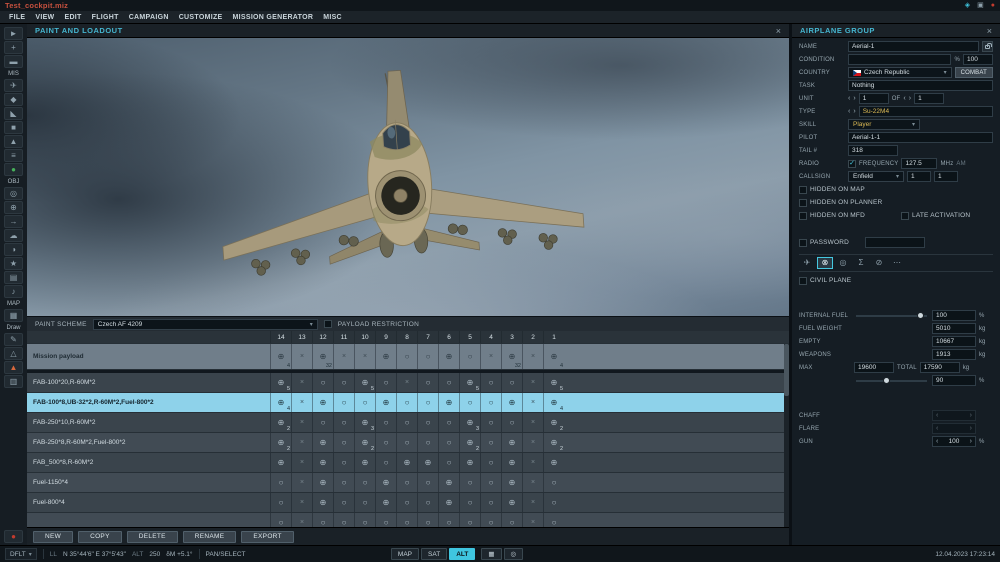 The image size is (1000, 562). Describe the element at coordinates (13, 33) in the screenshot. I see `select-icon: ►` at that location.